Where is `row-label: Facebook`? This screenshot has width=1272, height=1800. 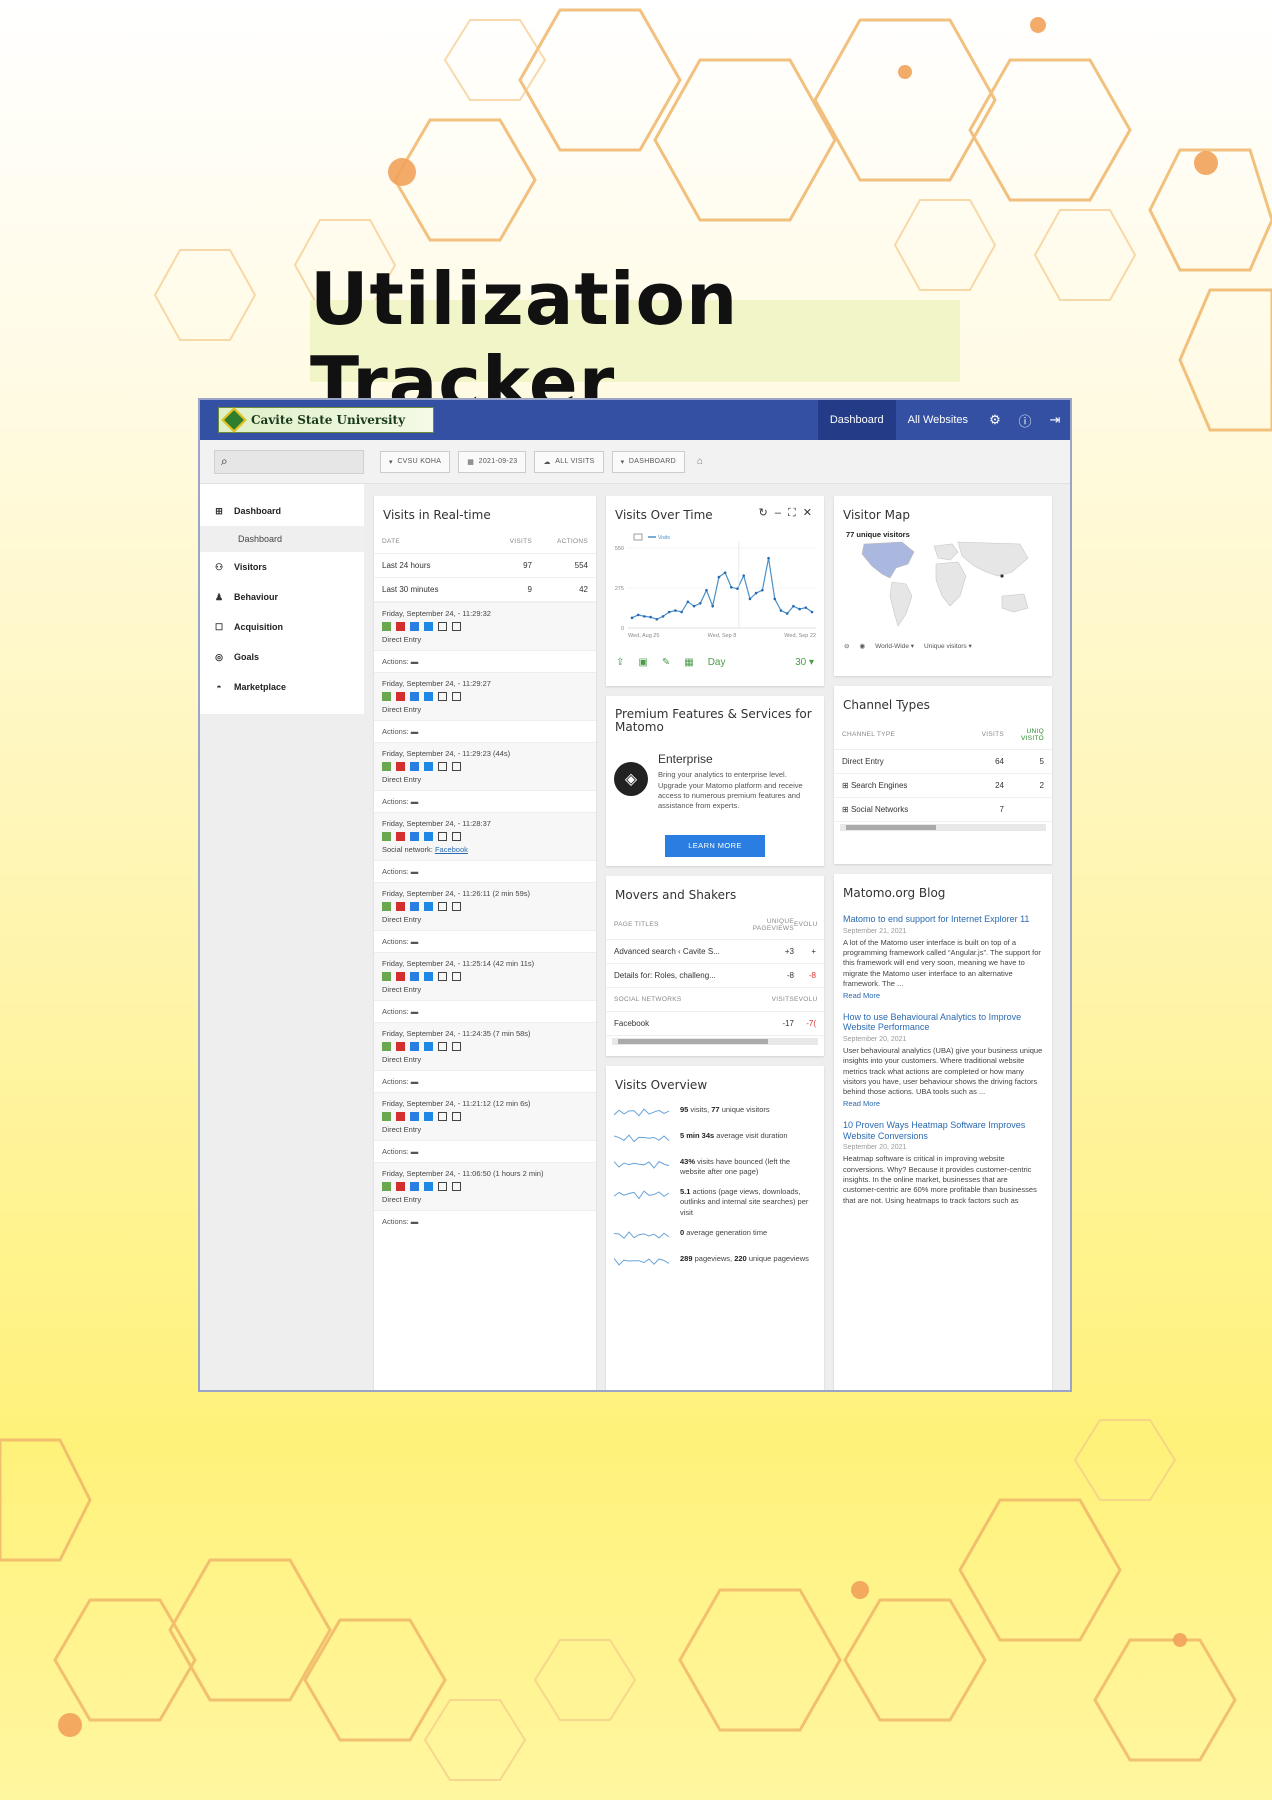 row-label: Facebook is located at coordinates (691, 1023).